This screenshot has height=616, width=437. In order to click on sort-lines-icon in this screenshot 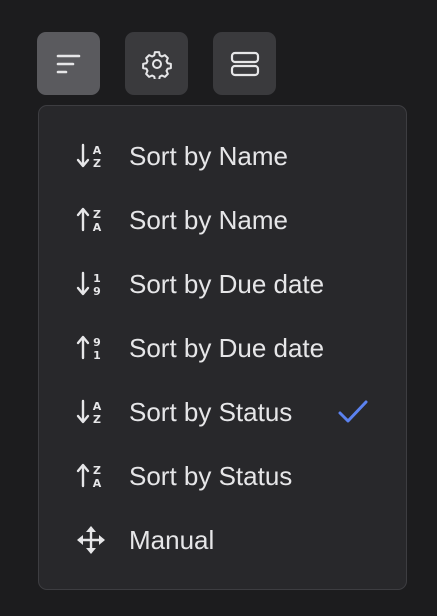, I will do `click(68, 63)`.